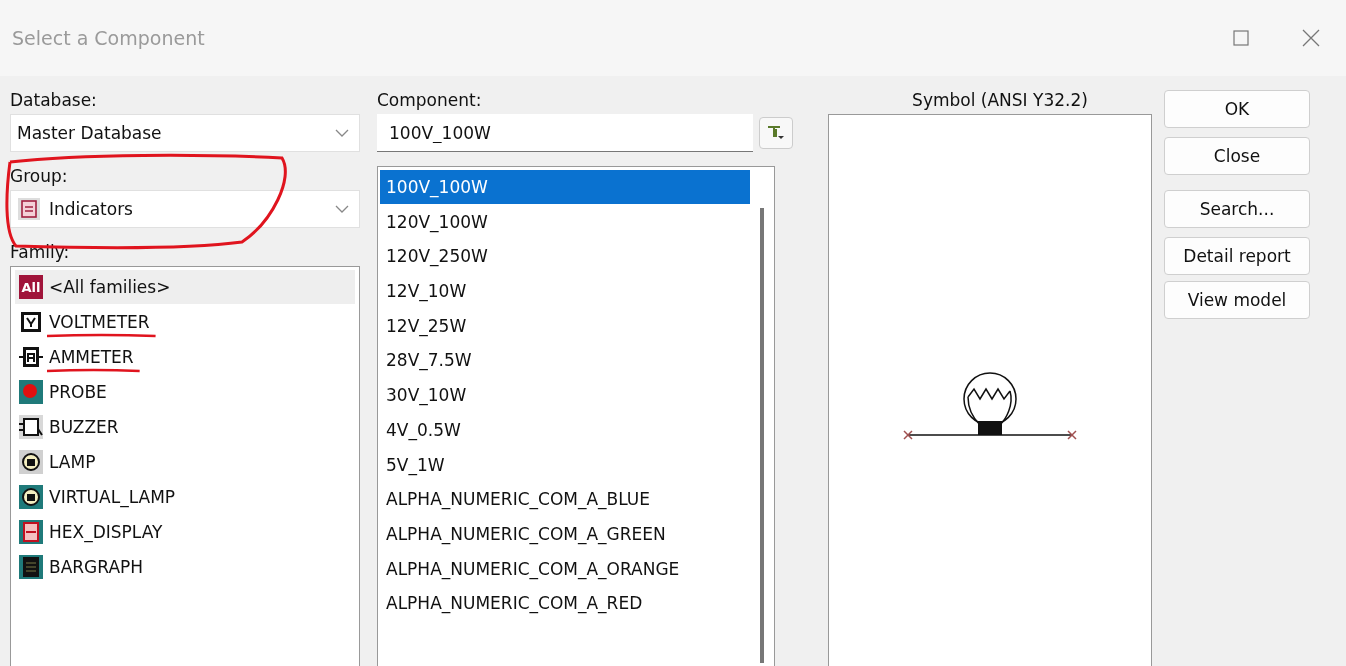 Image resolution: width=1346 pixels, height=666 pixels. Describe the element at coordinates (565, 464) in the screenshot. I see `component-item: 5V_1W` at that location.